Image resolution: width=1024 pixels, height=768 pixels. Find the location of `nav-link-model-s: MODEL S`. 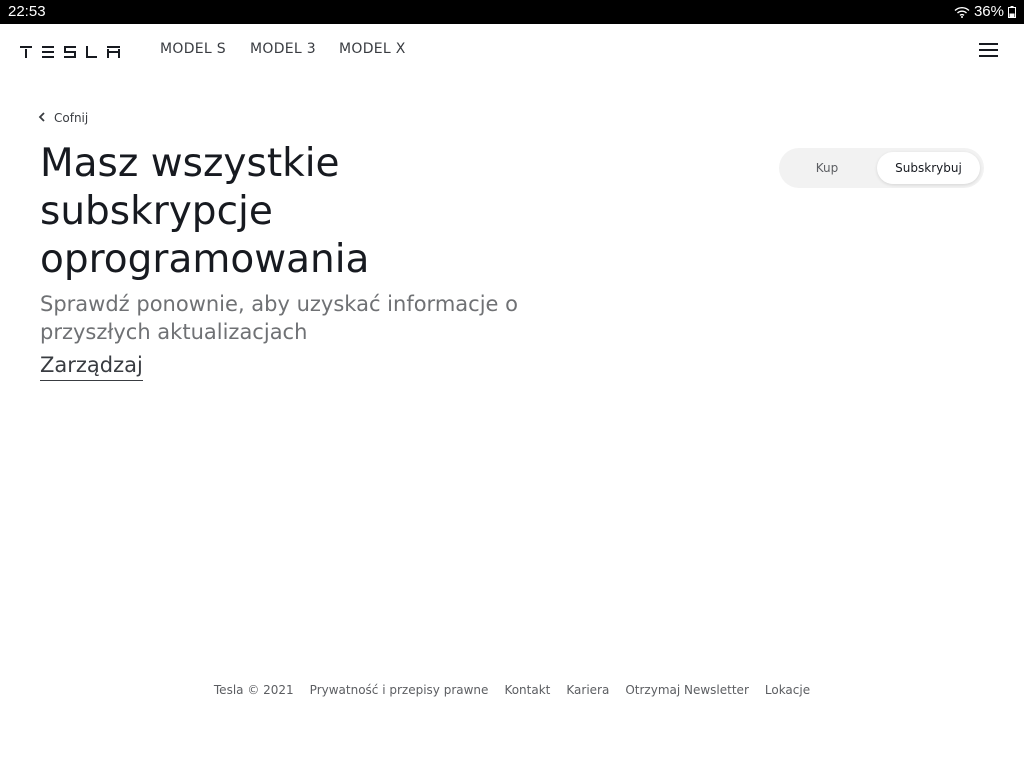

nav-link-model-s: MODEL S is located at coordinates (193, 49).